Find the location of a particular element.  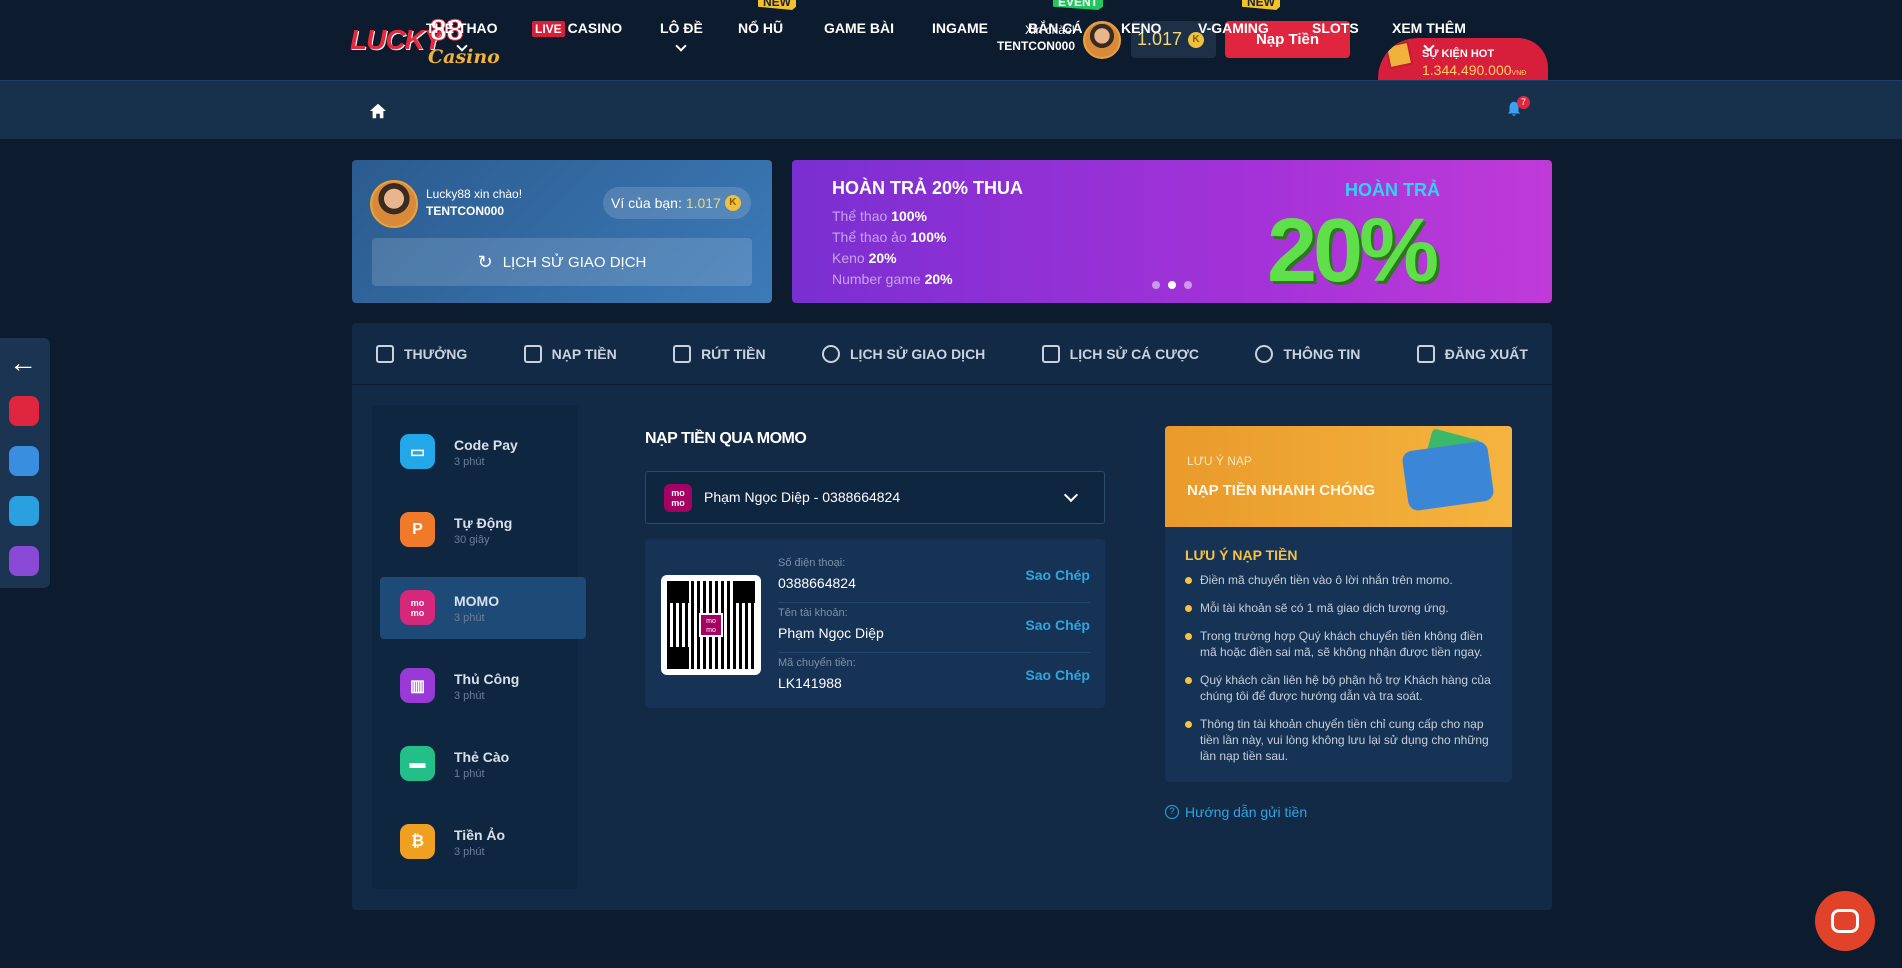

carousel-dots is located at coordinates (1172, 285).